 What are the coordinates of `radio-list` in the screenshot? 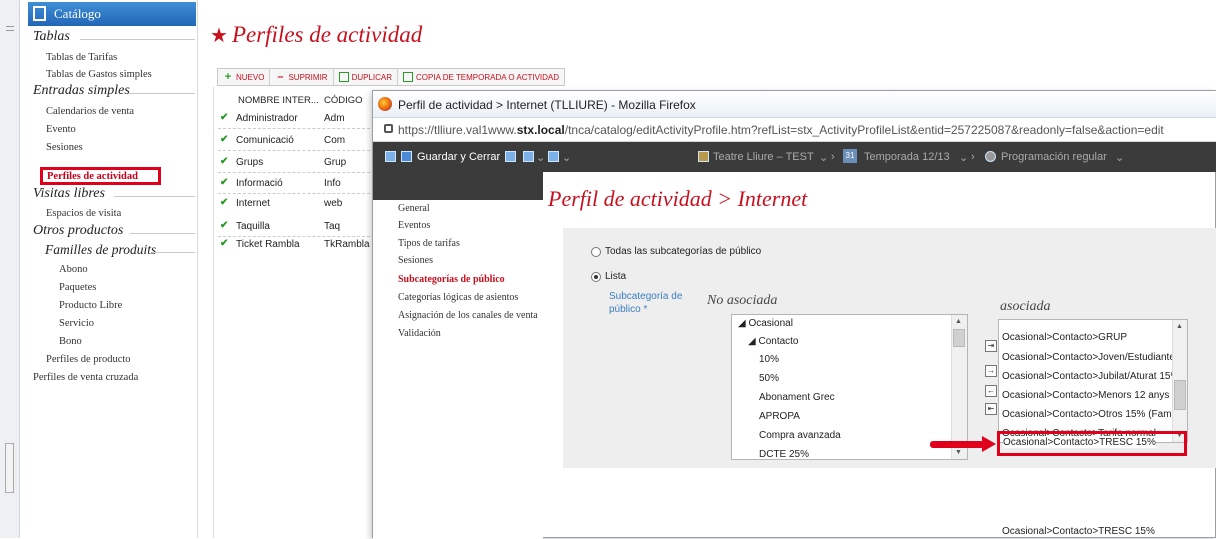 It's located at (596, 277).